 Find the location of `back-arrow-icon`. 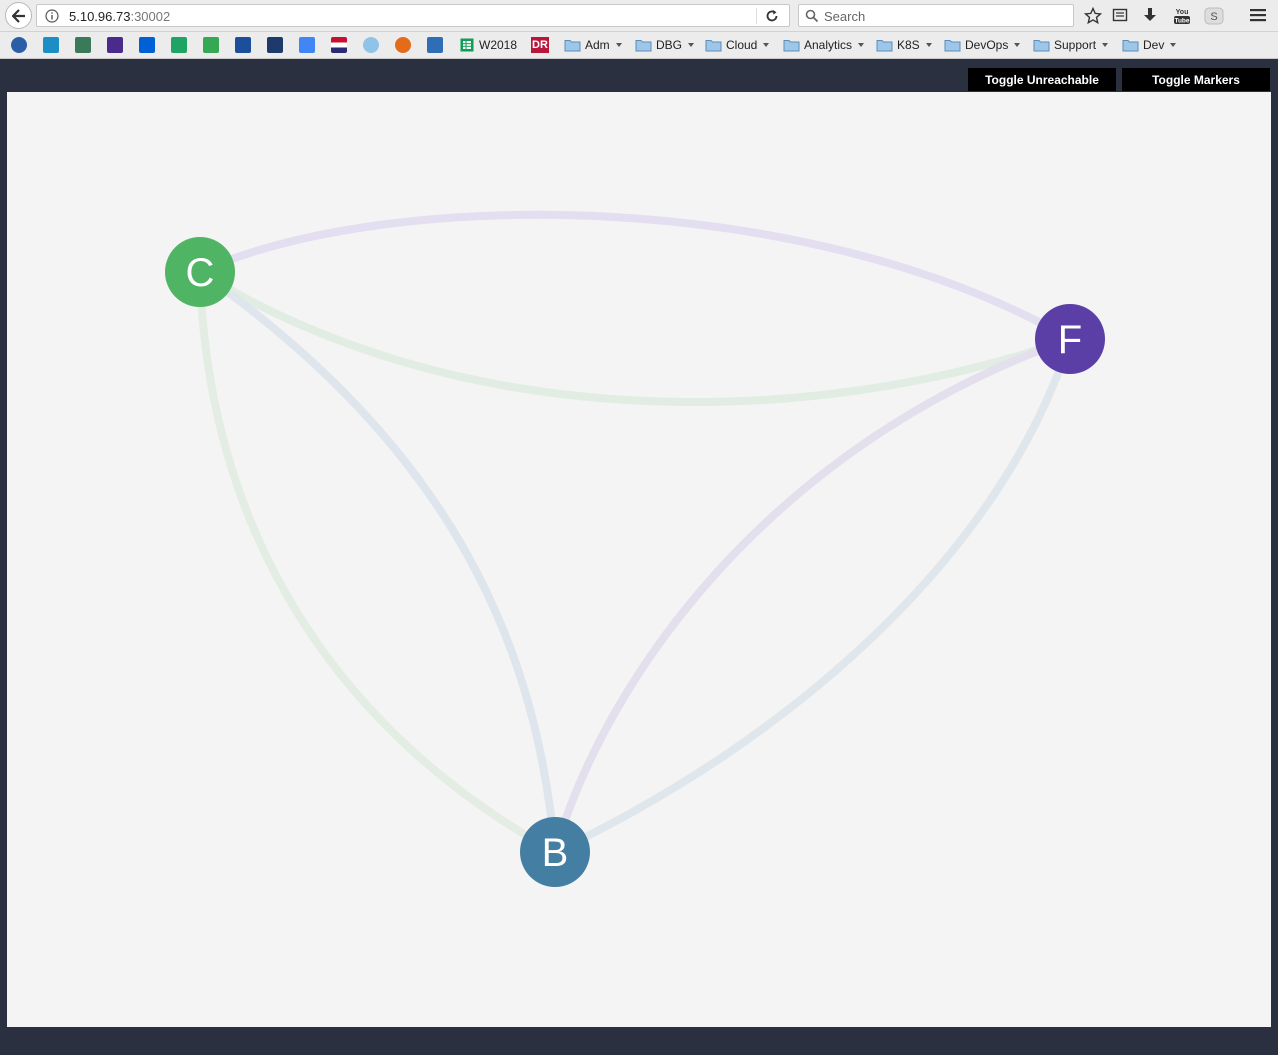

back-arrow-icon is located at coordinates (18, 15).